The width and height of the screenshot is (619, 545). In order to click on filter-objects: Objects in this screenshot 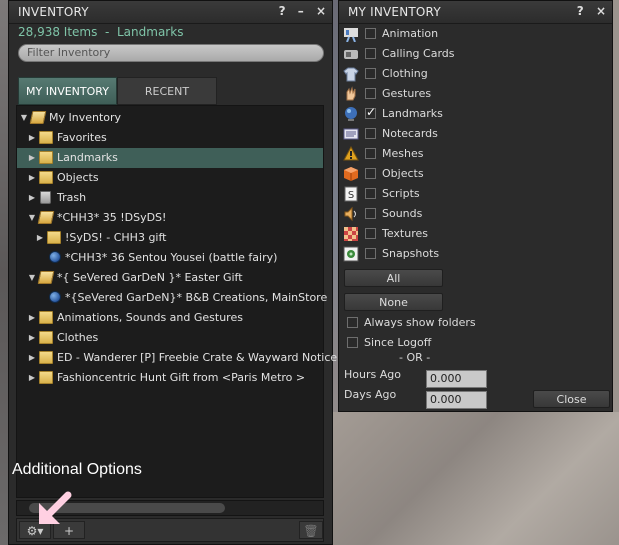, I will do `click(443, 174)`.